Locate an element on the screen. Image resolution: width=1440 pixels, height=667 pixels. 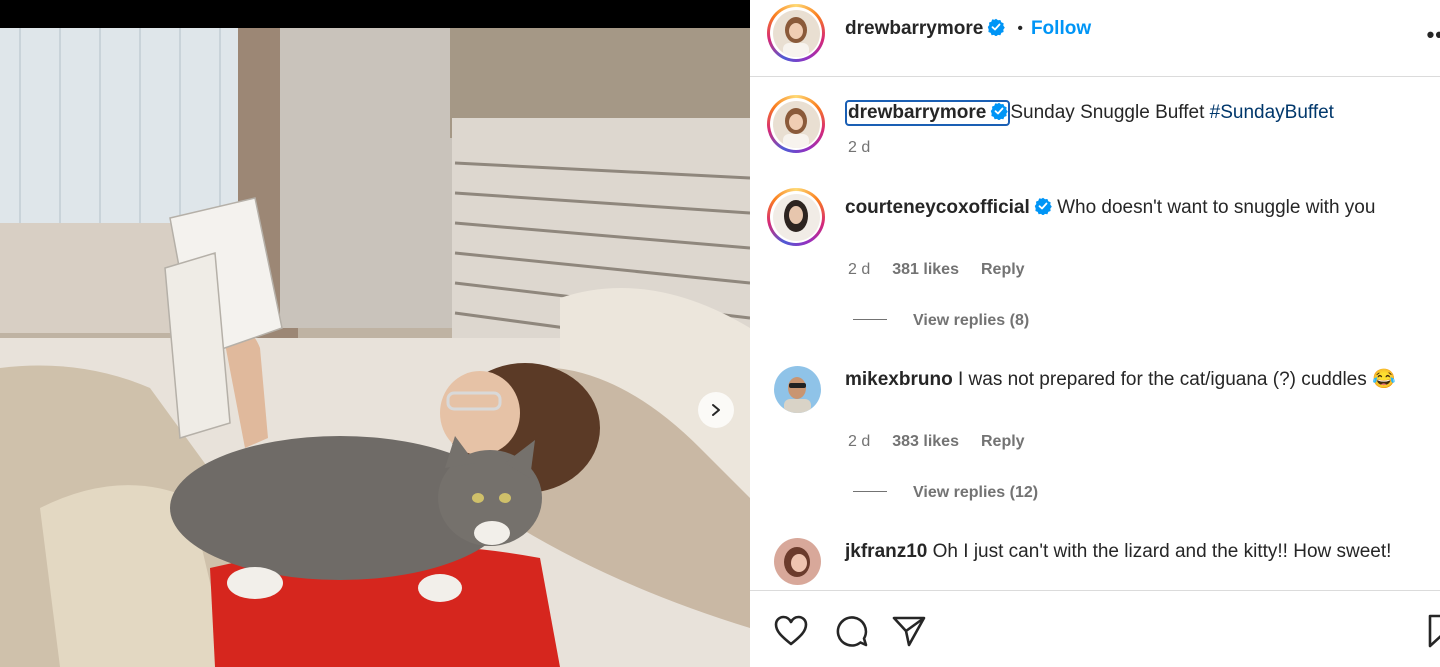
comment-likes: 383 likes is located at coordinates (925, 441).